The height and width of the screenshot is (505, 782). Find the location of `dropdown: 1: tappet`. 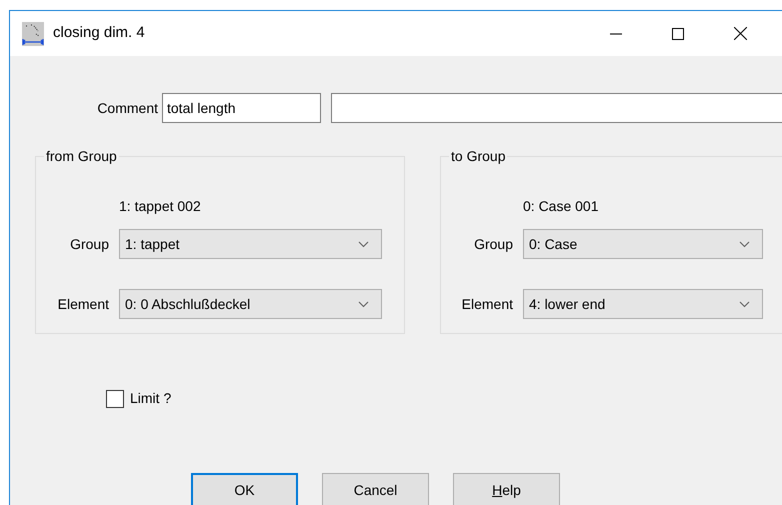

dropdown: 1: tappet is located at coordinates (250, 244).